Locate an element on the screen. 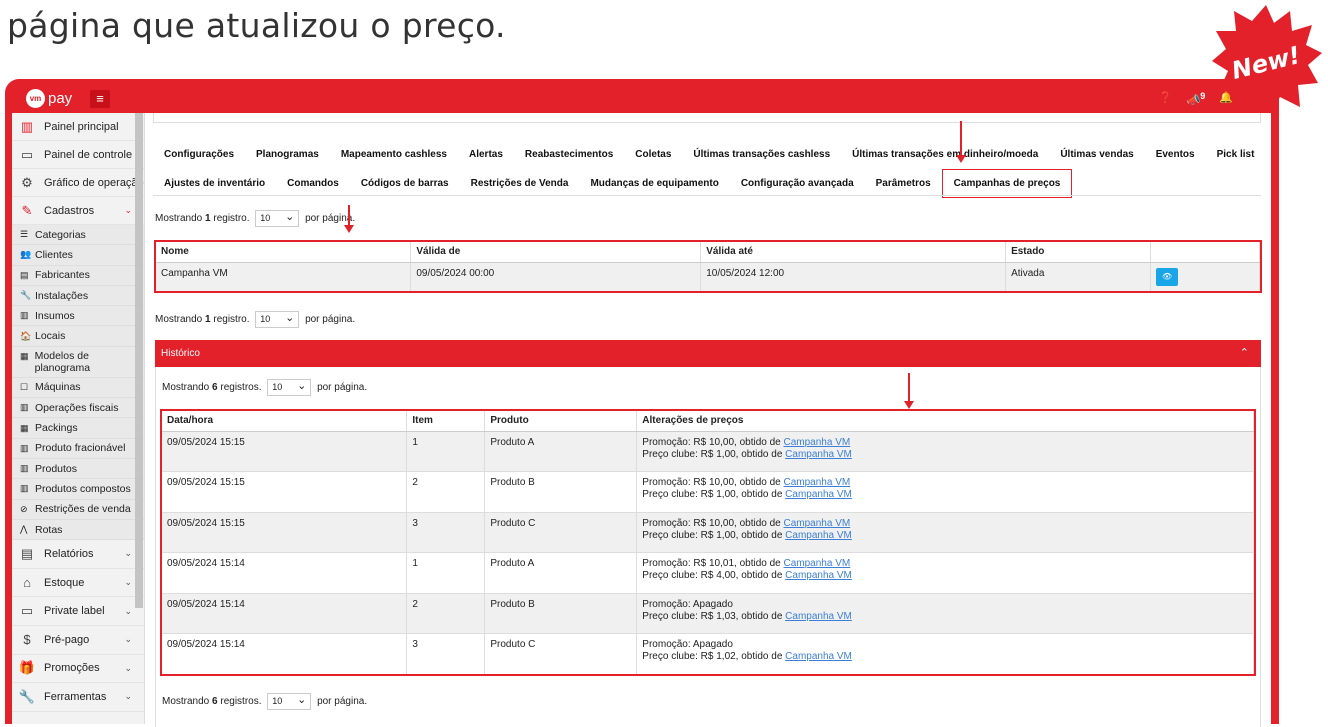 The width and height of the screenshot is (1328, 727). monitor-icon: ▭ is located at coordinates (27, 154).